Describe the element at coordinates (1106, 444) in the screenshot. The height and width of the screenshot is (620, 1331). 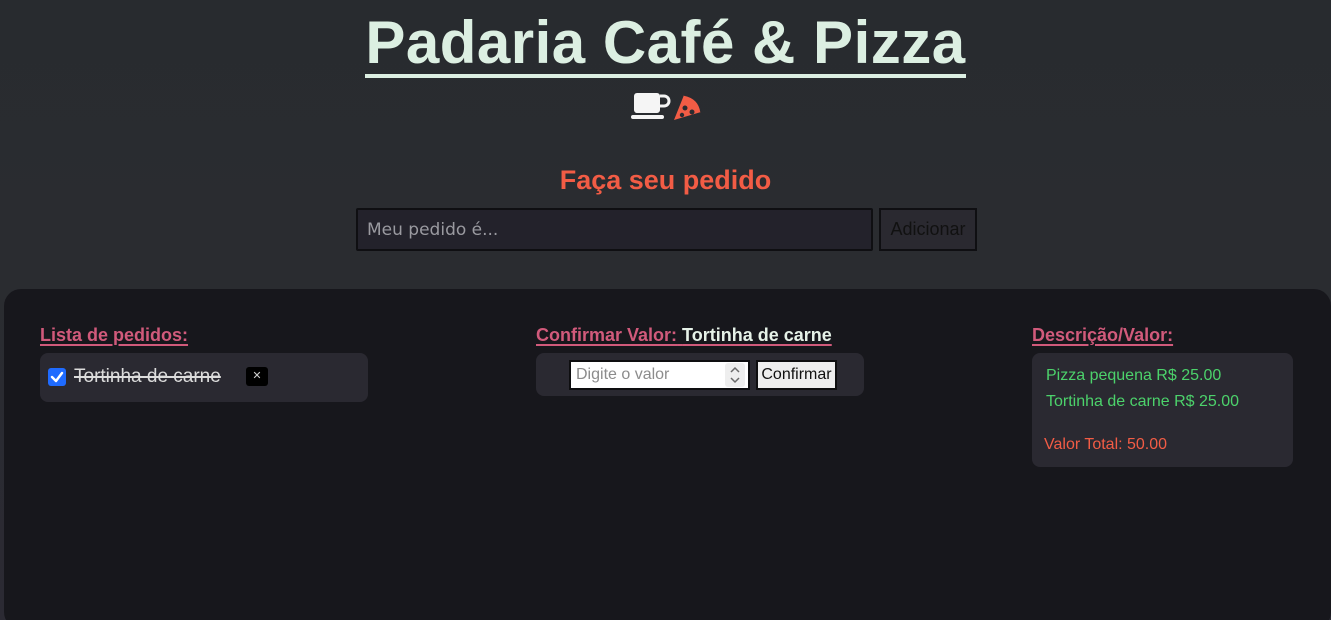
I see `total-value: Valor Total: 50.00` at that location.